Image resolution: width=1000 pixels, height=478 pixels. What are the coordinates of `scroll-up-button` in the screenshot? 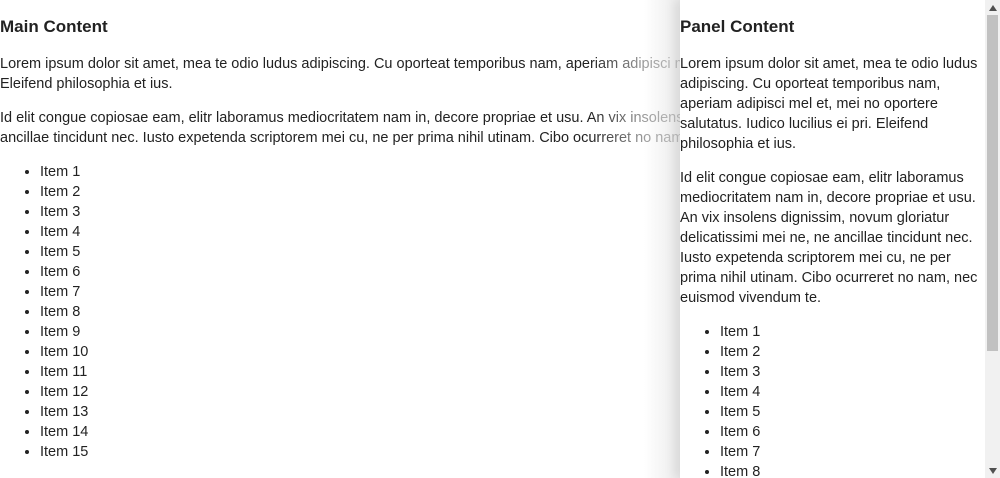 It's located at (992, 7).